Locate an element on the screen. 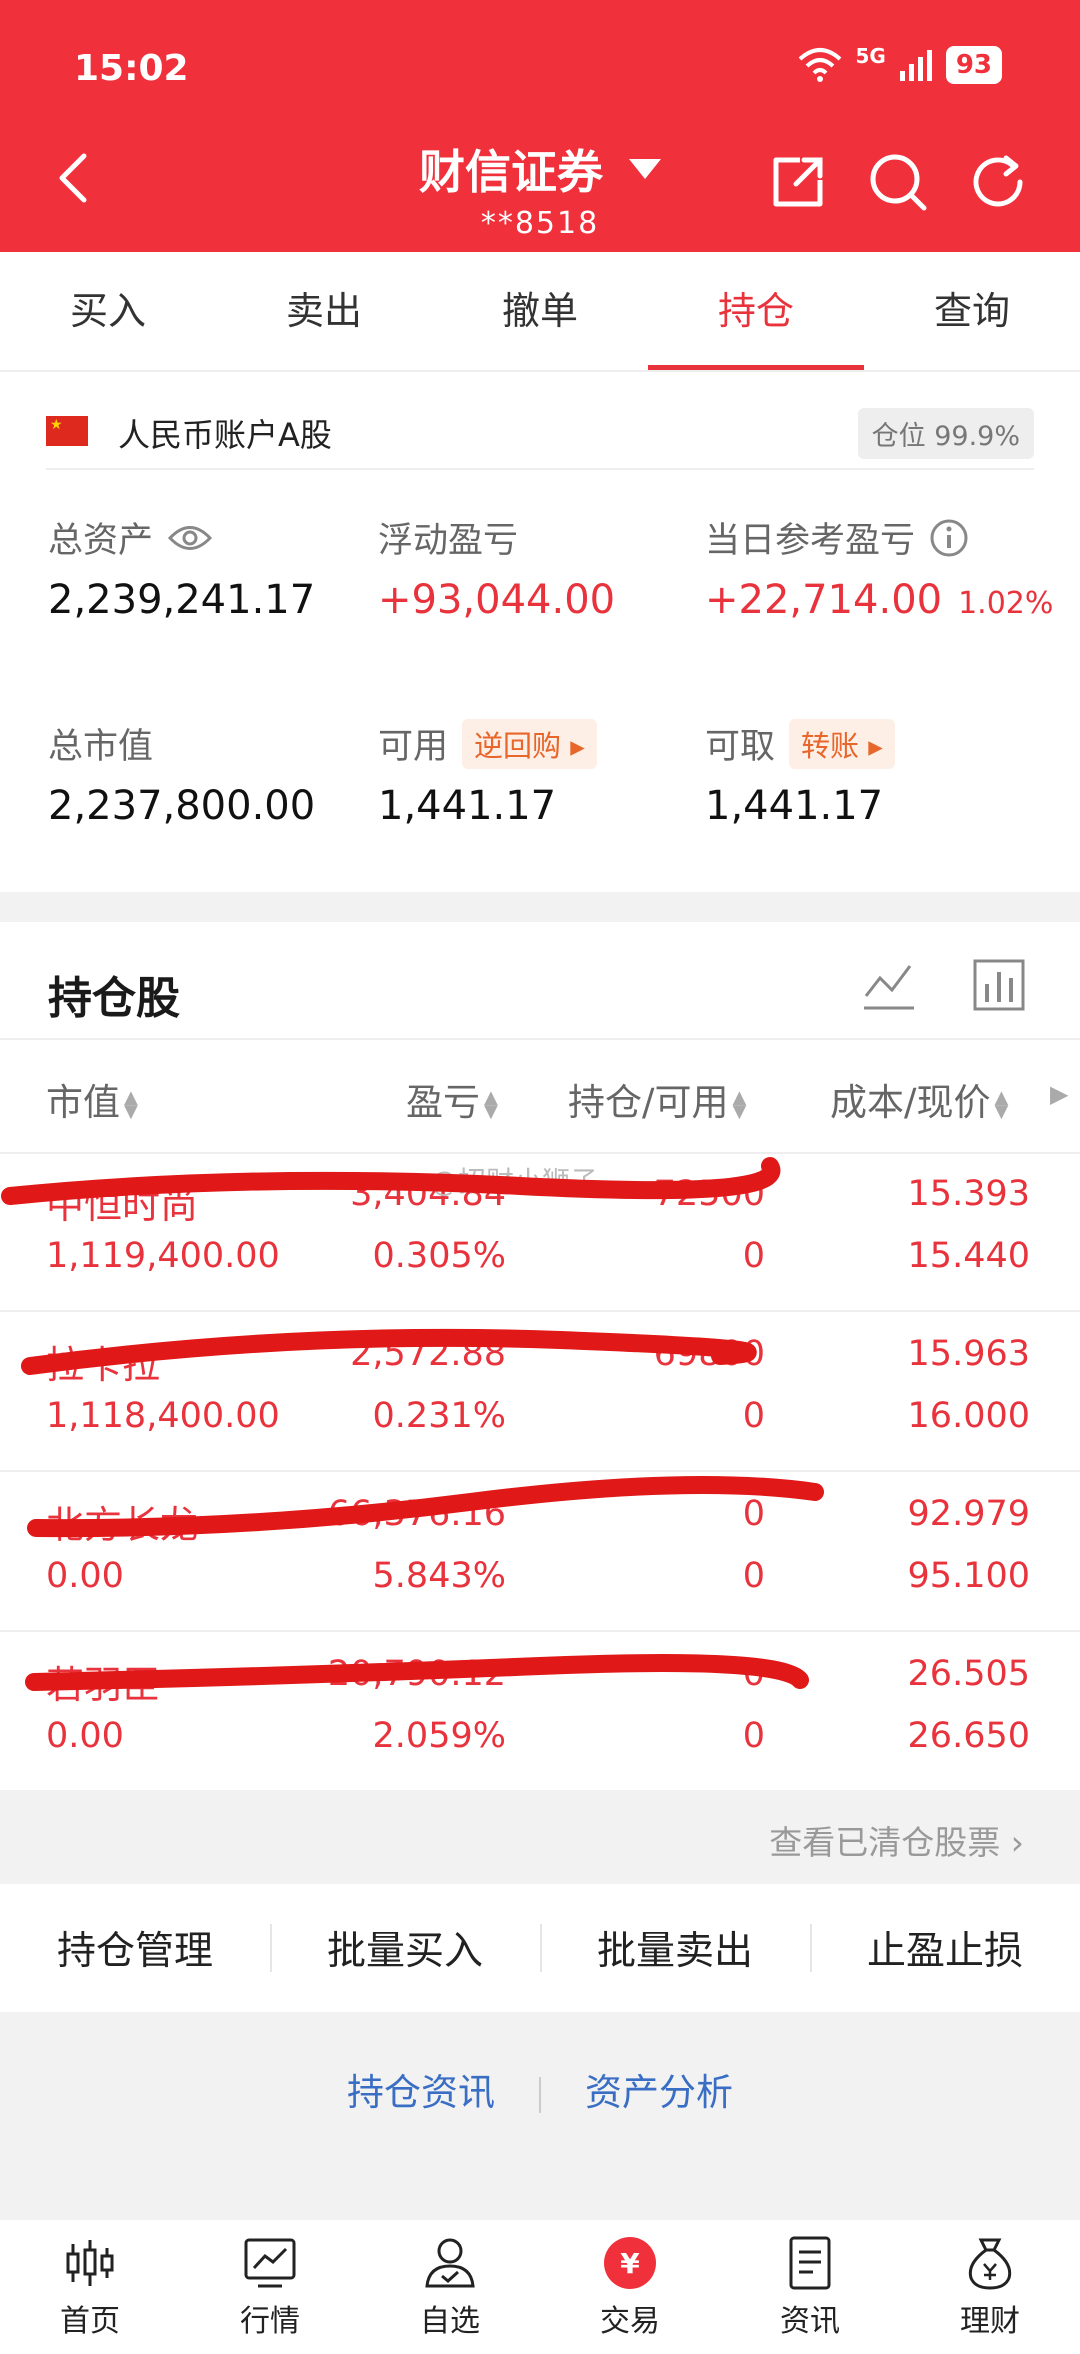  position-ratio-badge: 仓位 99.9% is located at coordinates (945, 433).